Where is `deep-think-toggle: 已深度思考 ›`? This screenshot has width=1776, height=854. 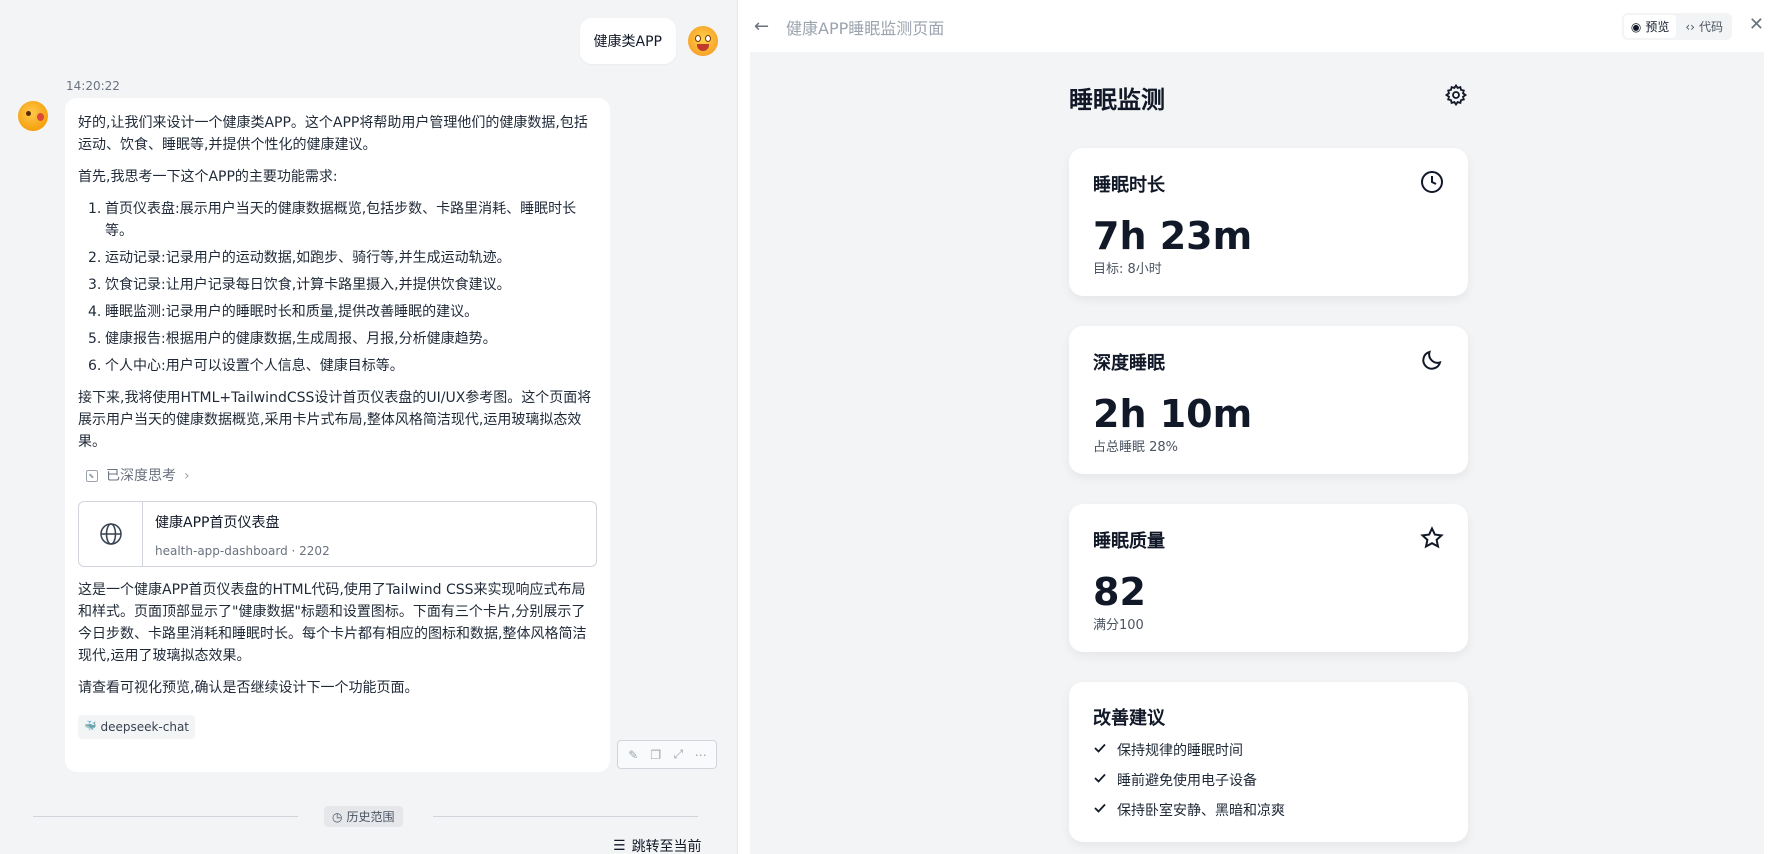
deep-think-toggle: 已深度思考 › is located at coordinates (341, 476).